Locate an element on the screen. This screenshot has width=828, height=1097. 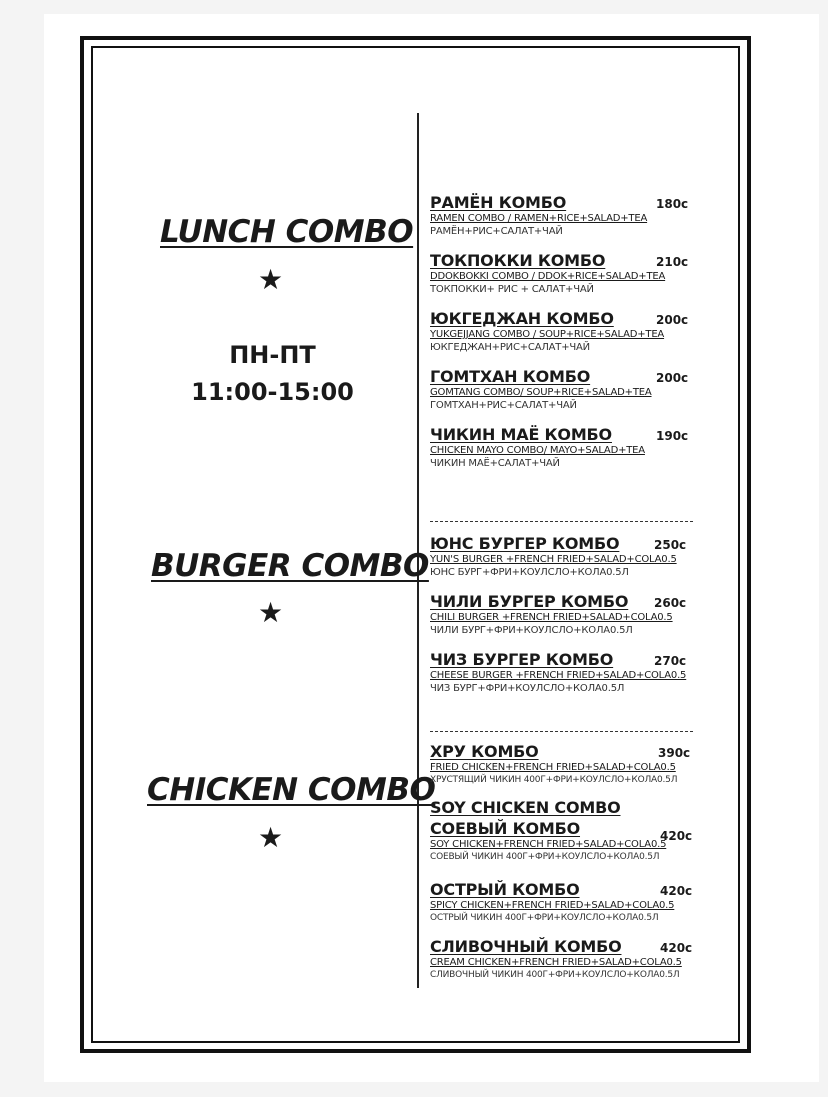
item-name: ЮНС БУРГЕР КОМБО is located at coordinates (525, 543).